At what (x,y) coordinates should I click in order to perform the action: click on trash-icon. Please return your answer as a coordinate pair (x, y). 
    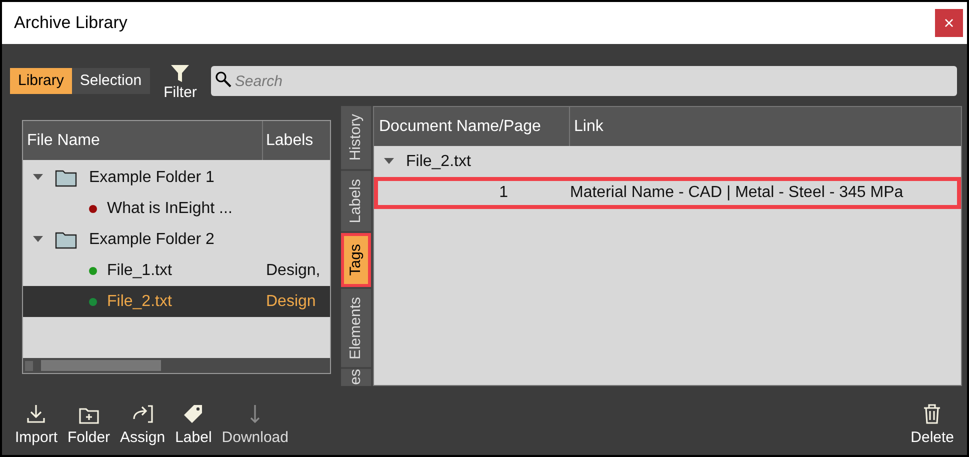
    Looking at the image, I should click on (932, 413).